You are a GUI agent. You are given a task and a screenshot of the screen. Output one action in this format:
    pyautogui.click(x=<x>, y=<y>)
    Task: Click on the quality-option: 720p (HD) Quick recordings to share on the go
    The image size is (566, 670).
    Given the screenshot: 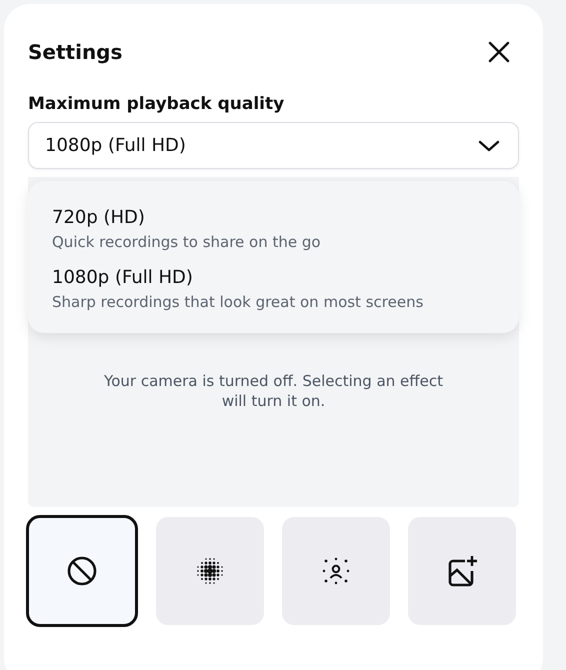 What is the action you would take?
    pyautogui.click(x=273, y=229)
    